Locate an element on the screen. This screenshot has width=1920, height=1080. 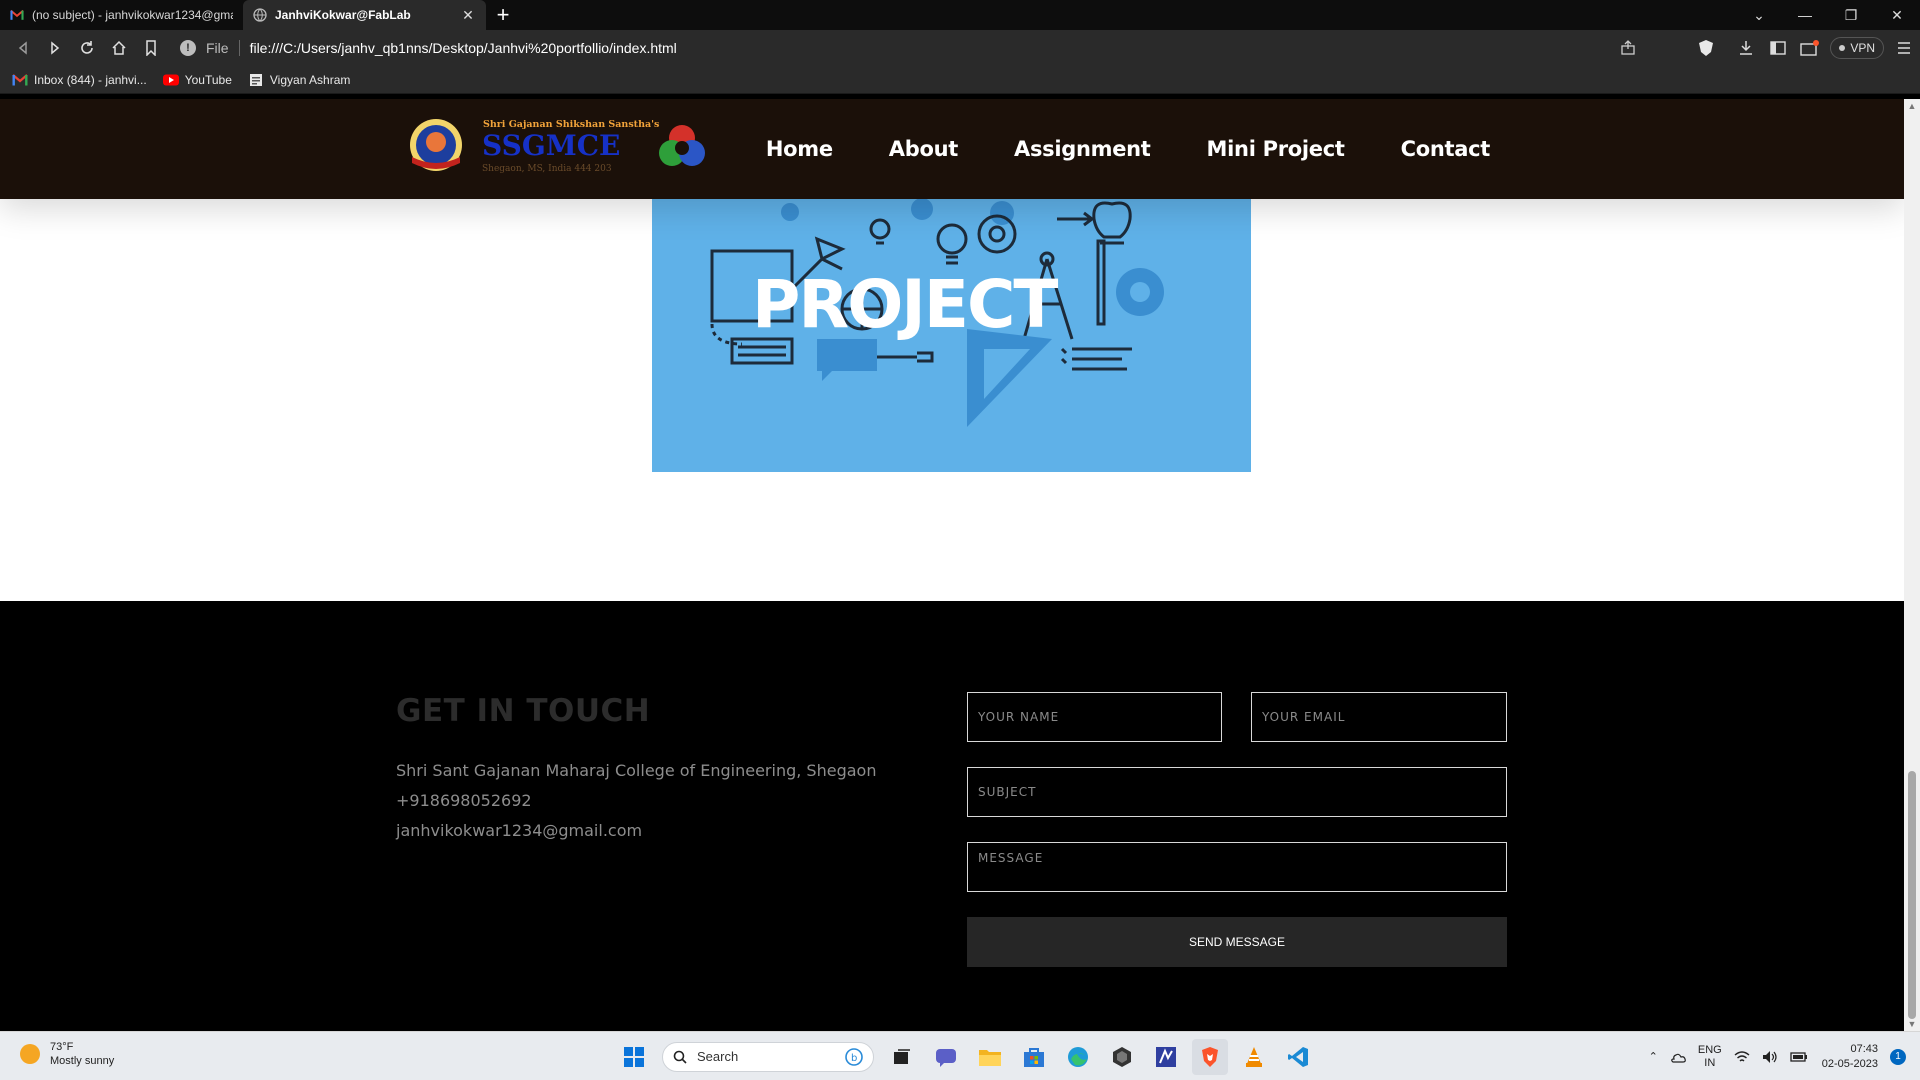
subject-field: SUBJECT is located at coordinates (1237, 792).